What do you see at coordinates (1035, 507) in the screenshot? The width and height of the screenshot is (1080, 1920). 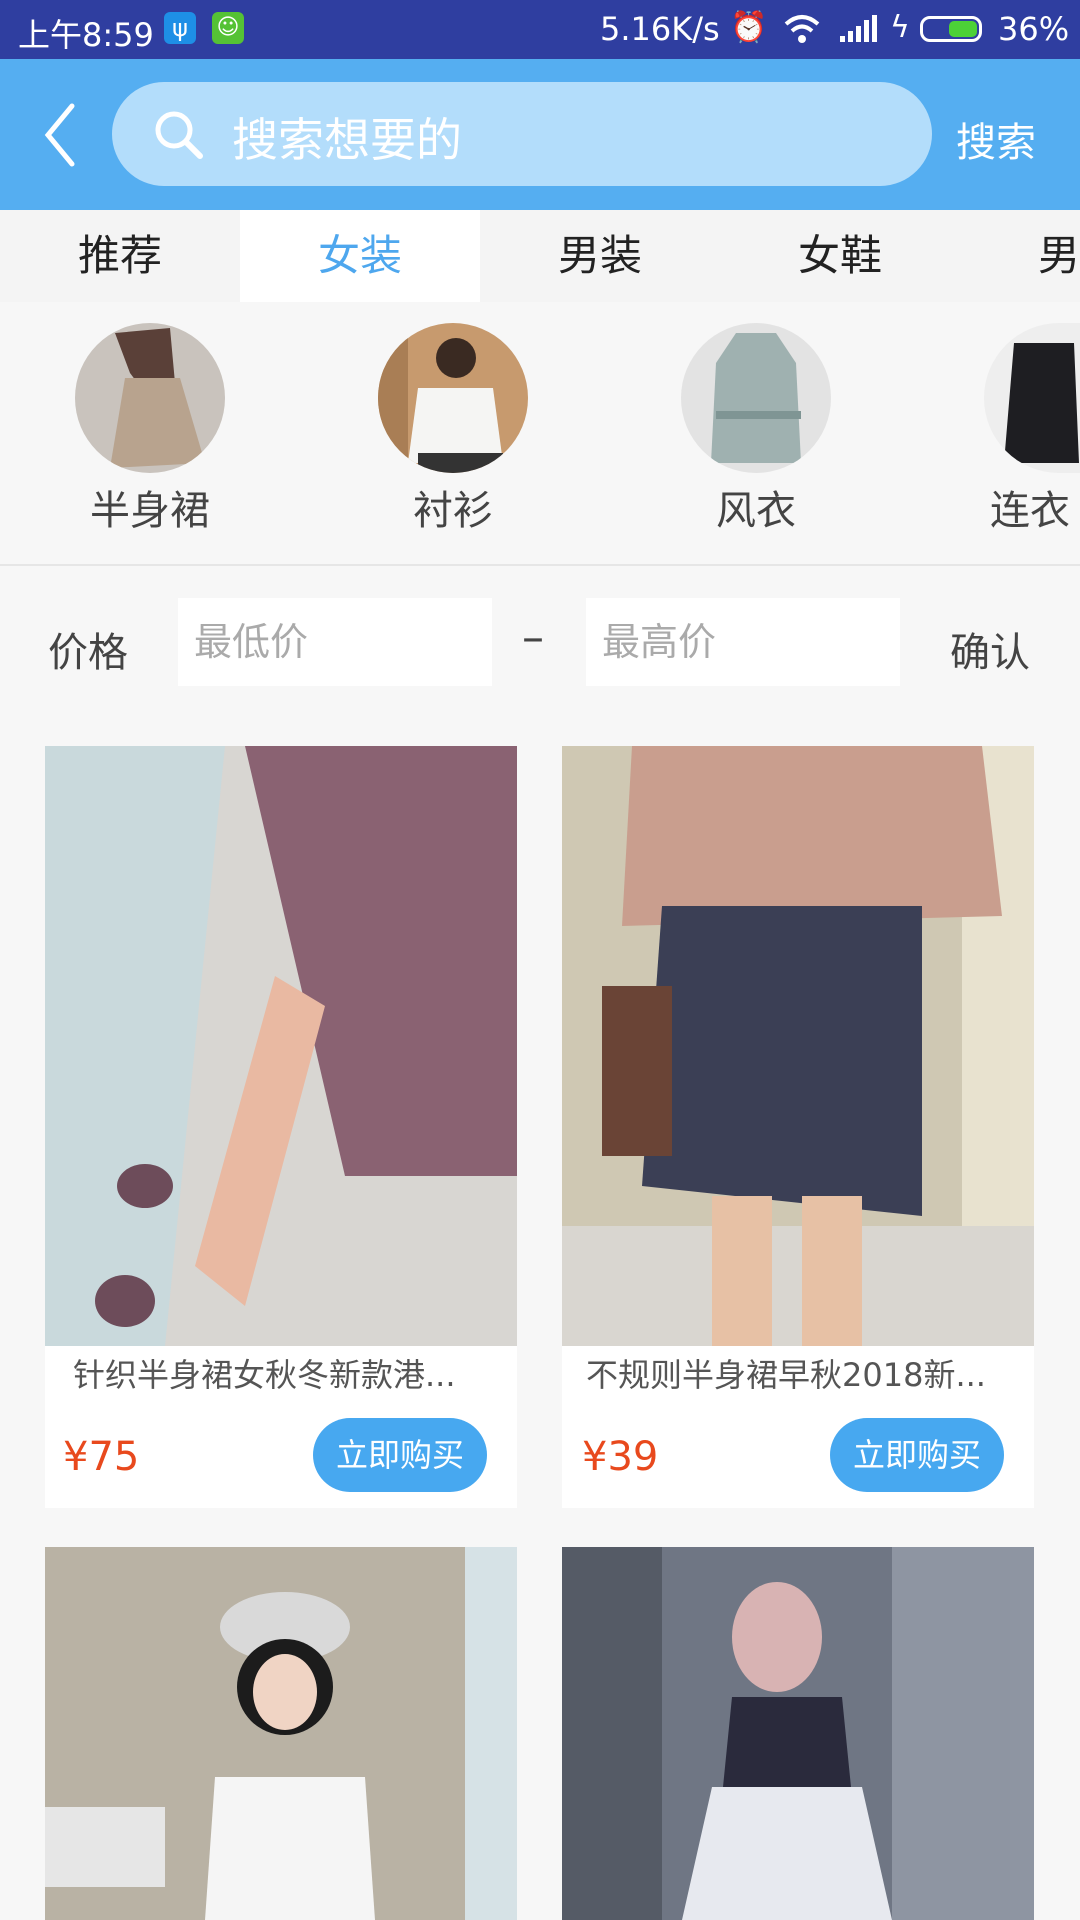 I see `subcategory-dress-label: 连衣` at bounding box center [1035, 507].